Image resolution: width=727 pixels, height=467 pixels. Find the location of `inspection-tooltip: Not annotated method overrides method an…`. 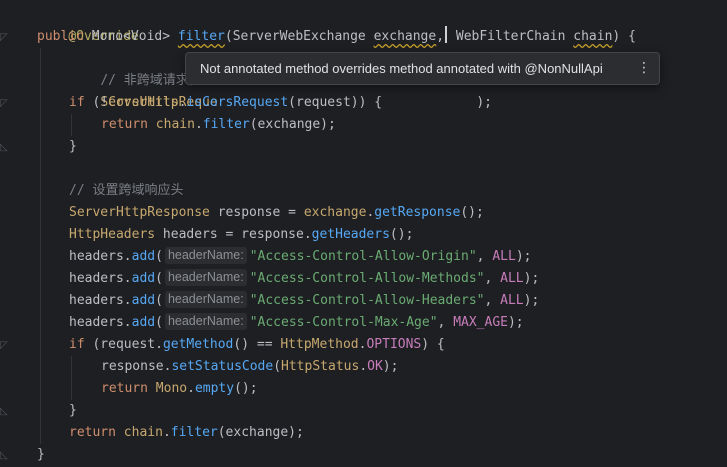

inspection-tooltip: Not annotated method overrides method an… is located at coordinates (422, 68).